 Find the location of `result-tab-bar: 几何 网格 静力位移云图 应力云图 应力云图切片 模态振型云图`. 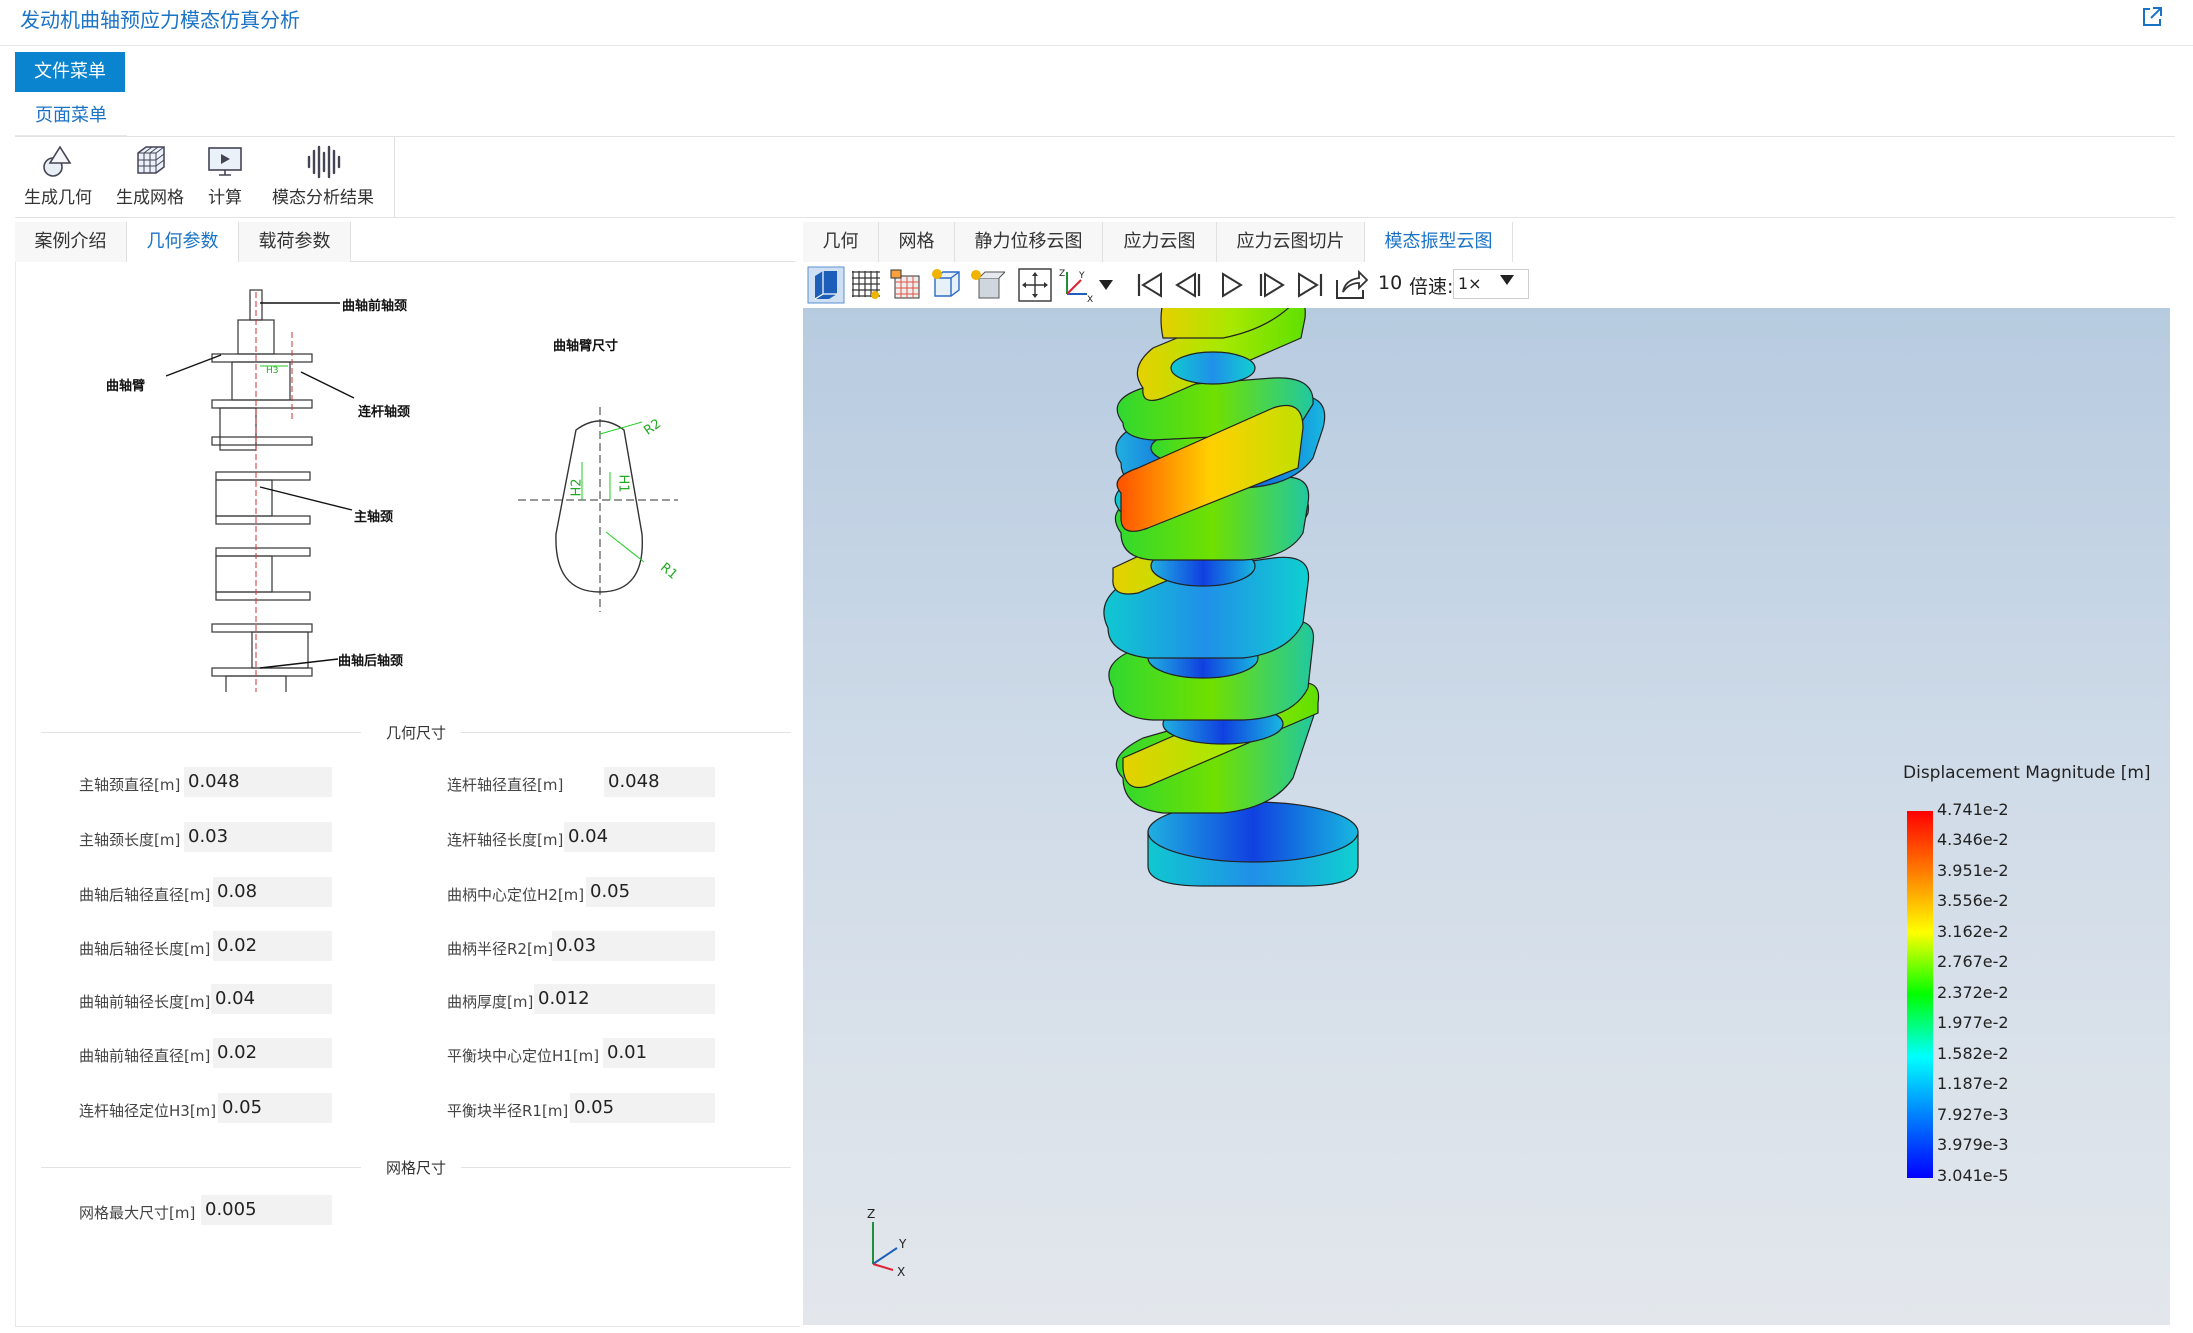

result-tab-bar: 几何 网格 静力位移云图 应力云图 应力云图切片 模态振型云图 is located at coordinates (1158, 242).